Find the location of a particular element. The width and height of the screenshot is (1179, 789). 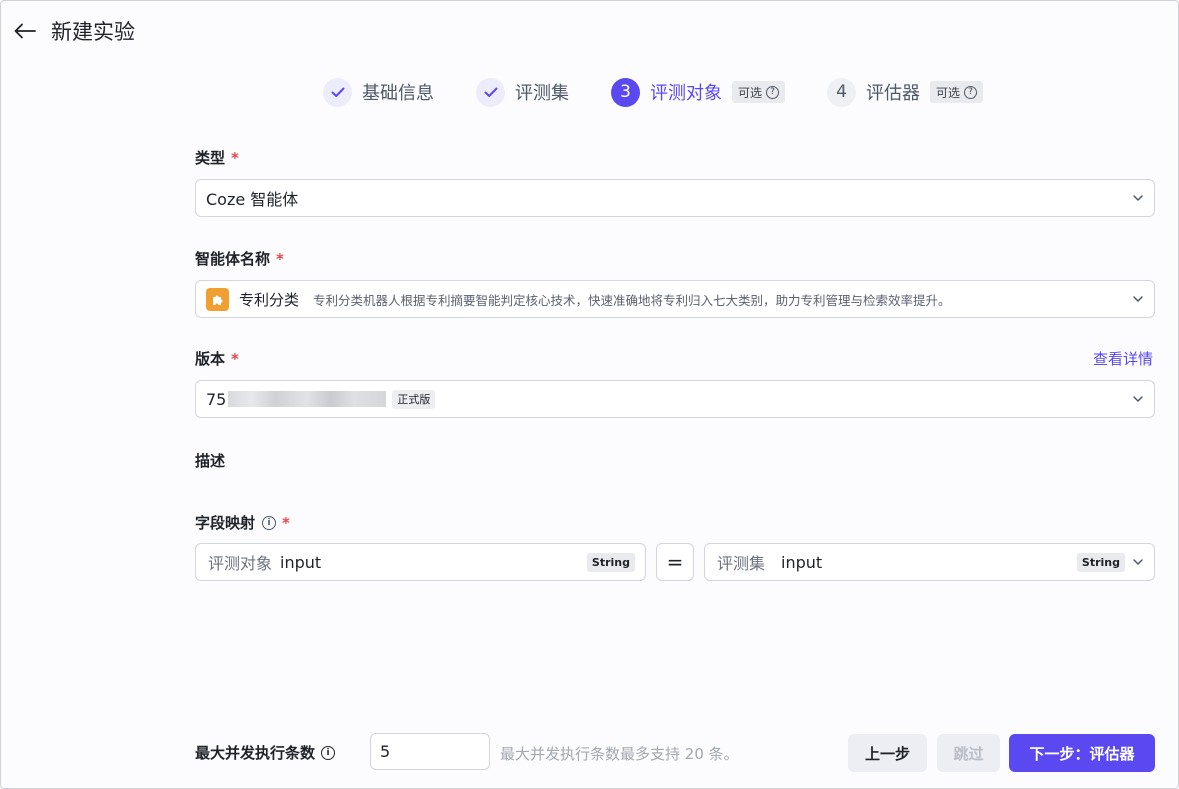

concurrency-input: 5 is located at coordinates (430, 751).